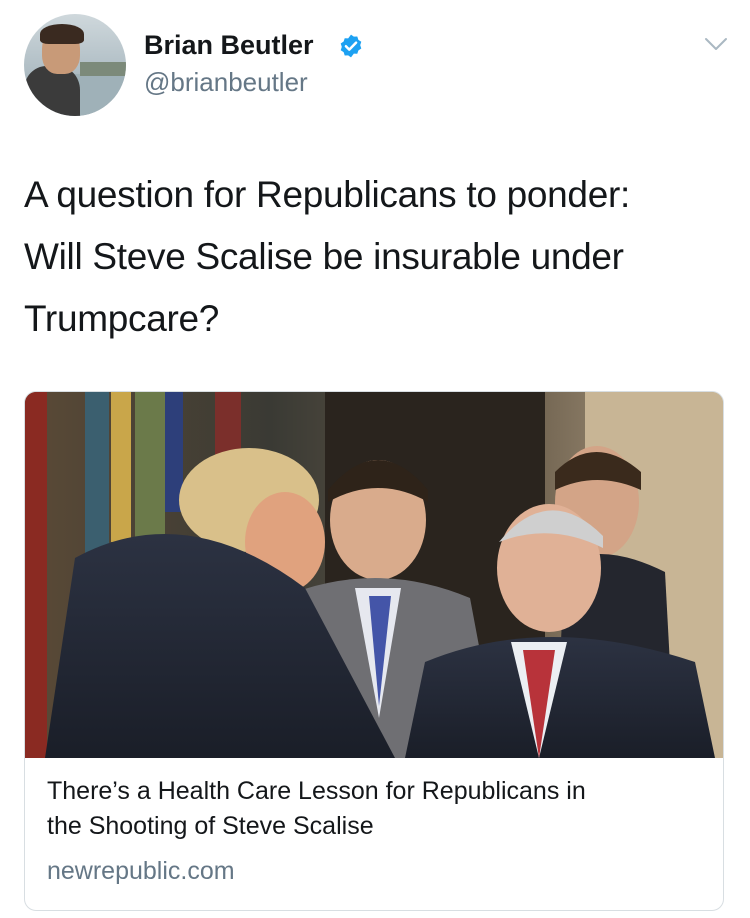 The height and width of the screenshot is (918, 750). Describe the element at coordinates (351, 46) in the screenshot. I see `verified-badge-icon` at that location.